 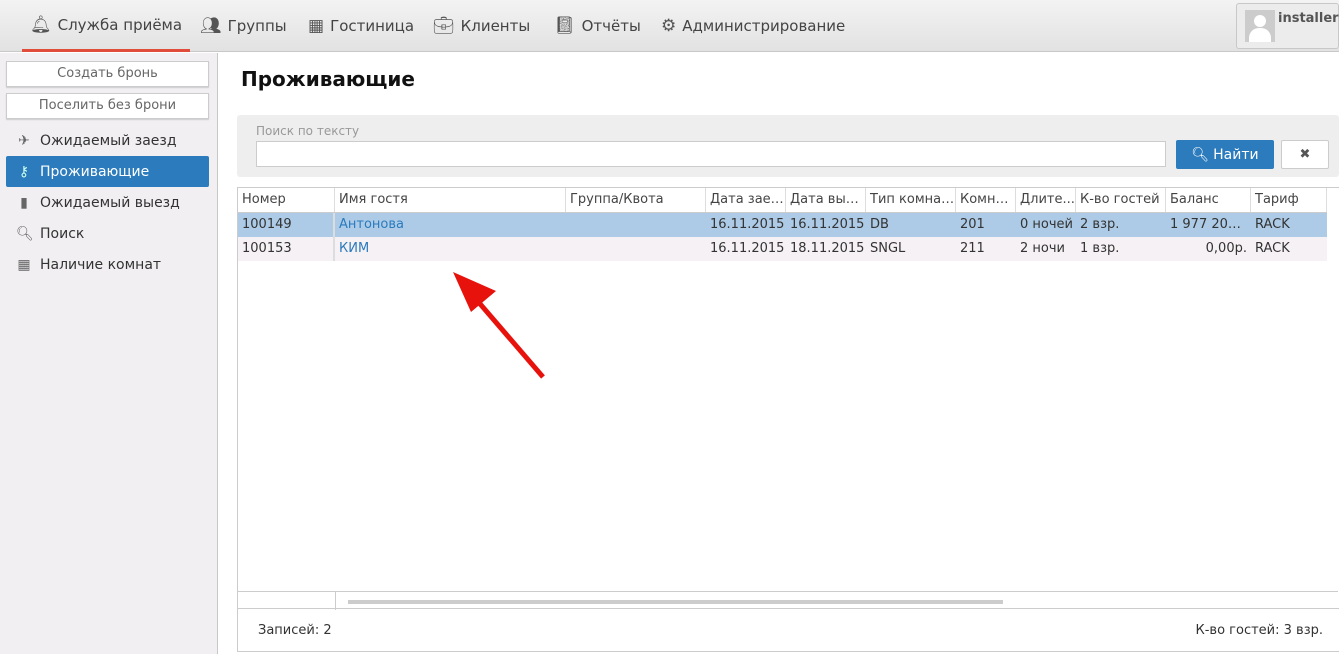 What do you see at coordinates (509, 337) in the screenshot?
I see `arrow-shaft` at bounding box center [509, 337].